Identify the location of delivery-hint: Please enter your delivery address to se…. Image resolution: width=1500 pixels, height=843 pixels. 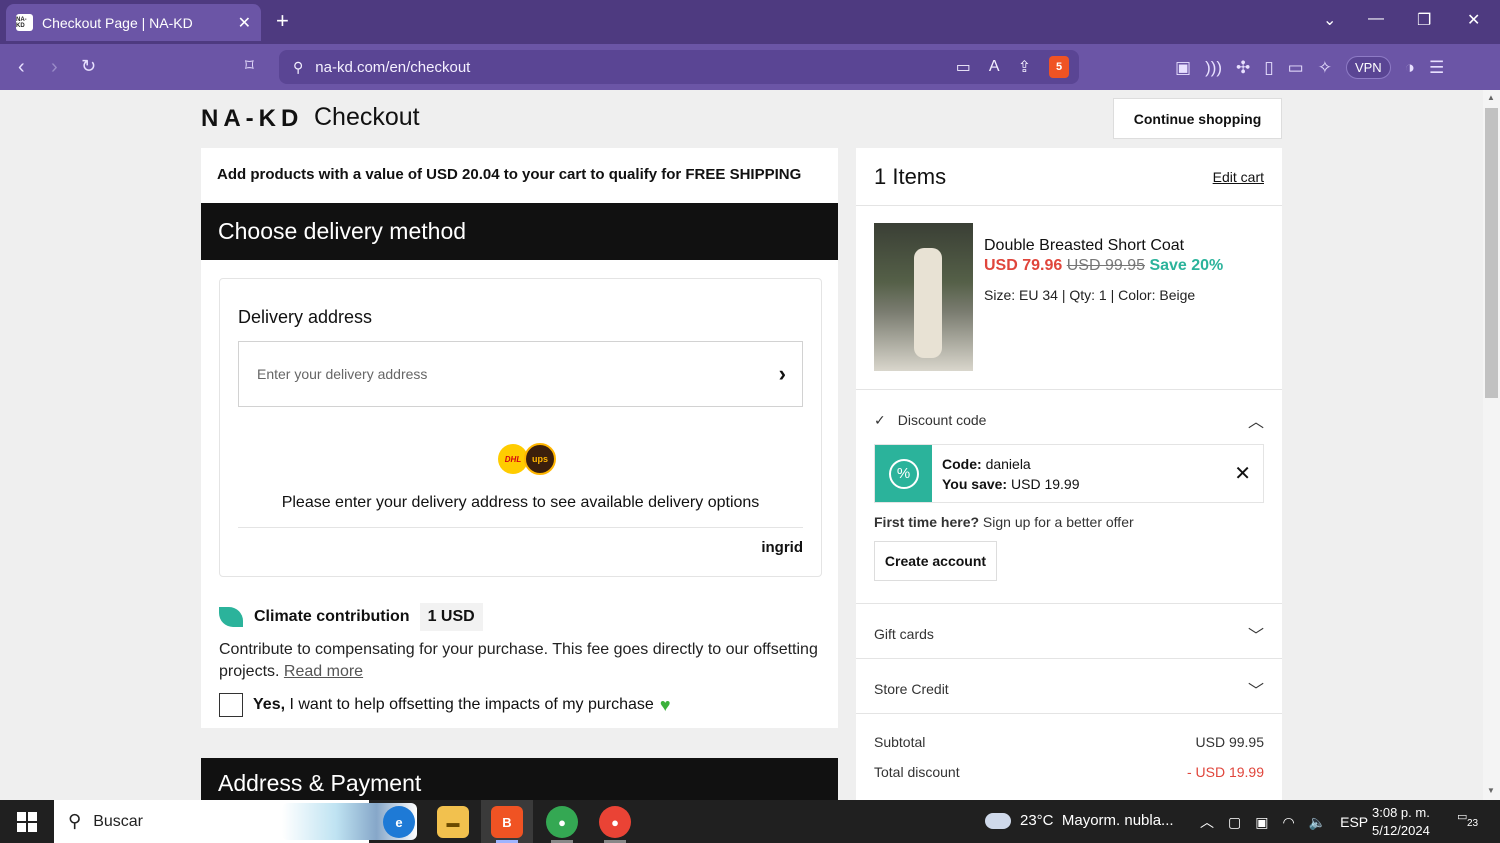
(520, 502).